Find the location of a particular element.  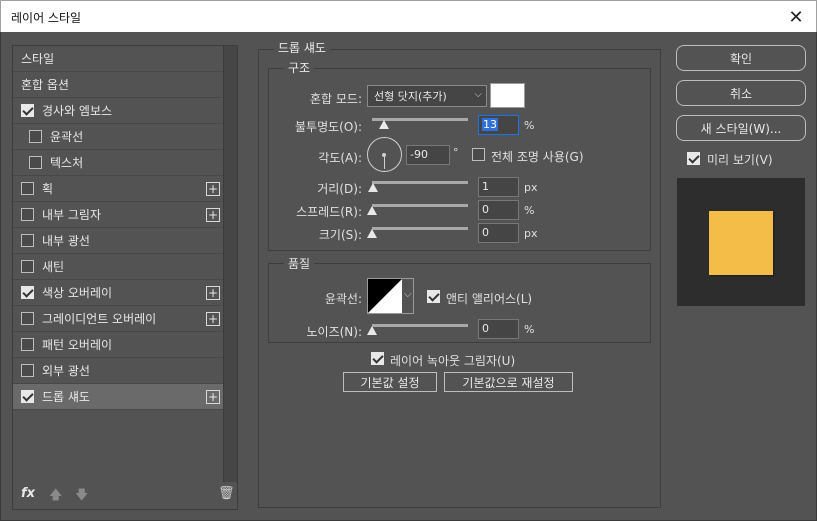

cancel-button: 취소 is located at coordinates (741, 93).